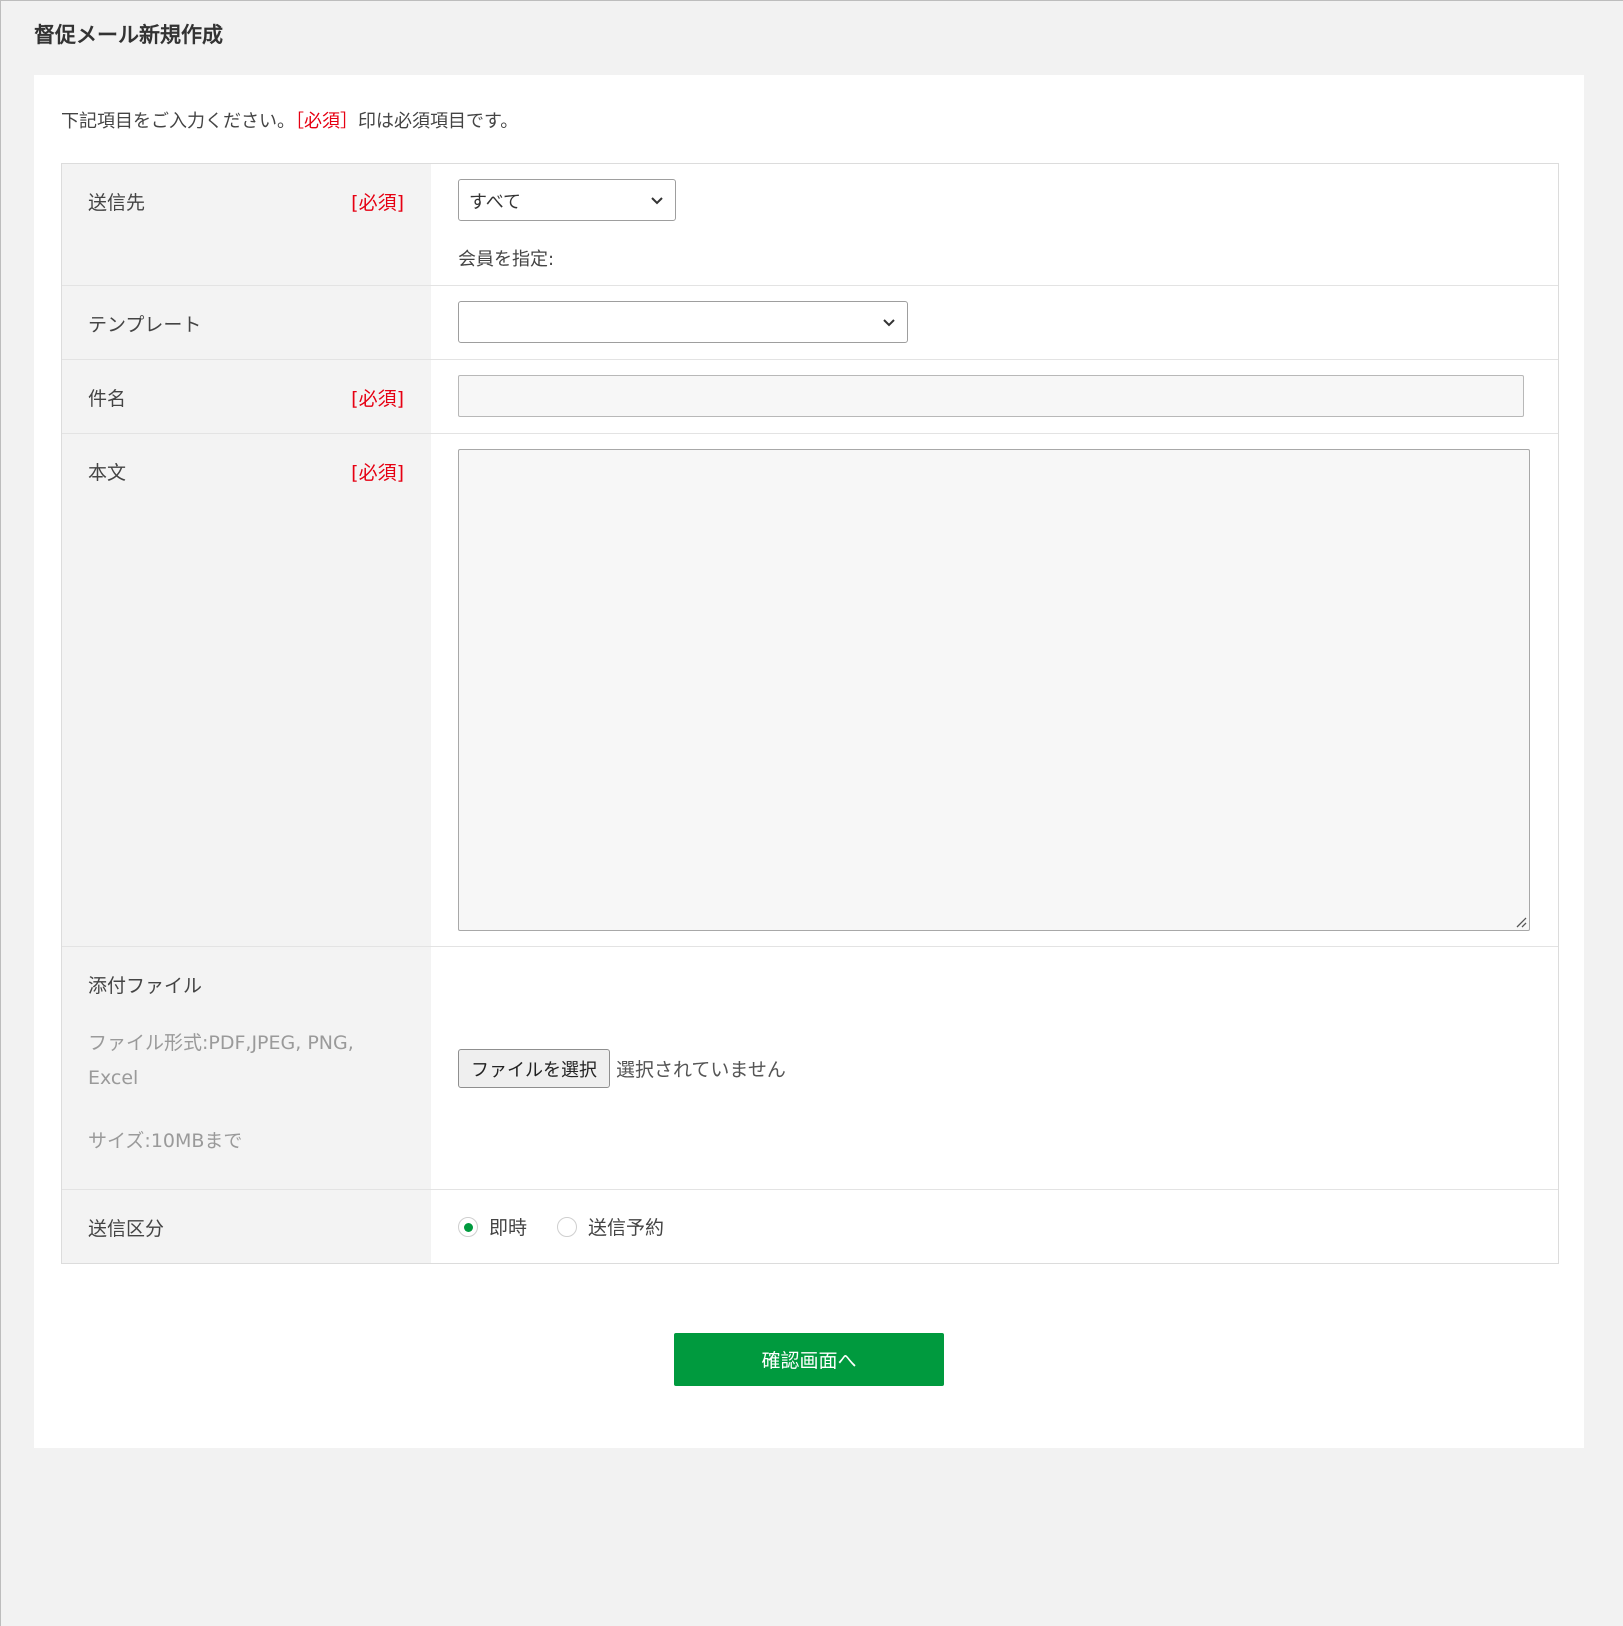 The width and height of the screenshot is (1623, 1626). What do you see at coordinates (809, 1359) in the screenshot?
I see `confirm-button: 確認画面へ` at bounding box center [809, 1359].